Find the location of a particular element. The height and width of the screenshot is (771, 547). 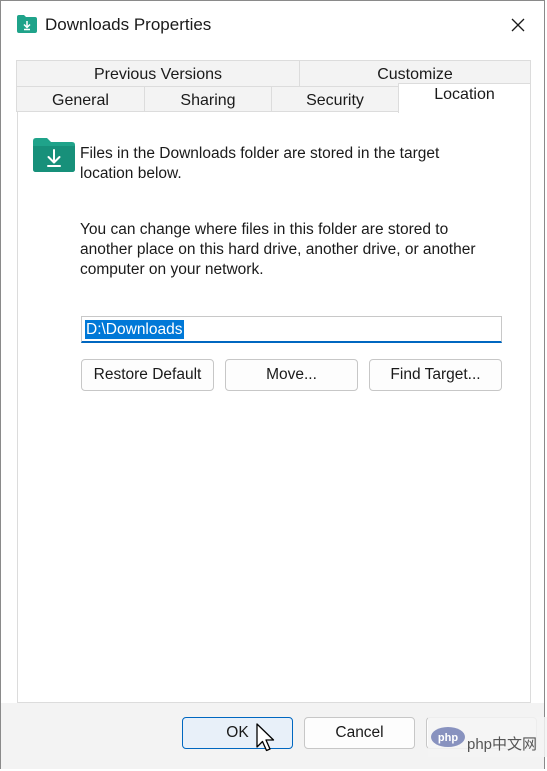

tab-sharing: Sharing is located at coordinates (208, 99).